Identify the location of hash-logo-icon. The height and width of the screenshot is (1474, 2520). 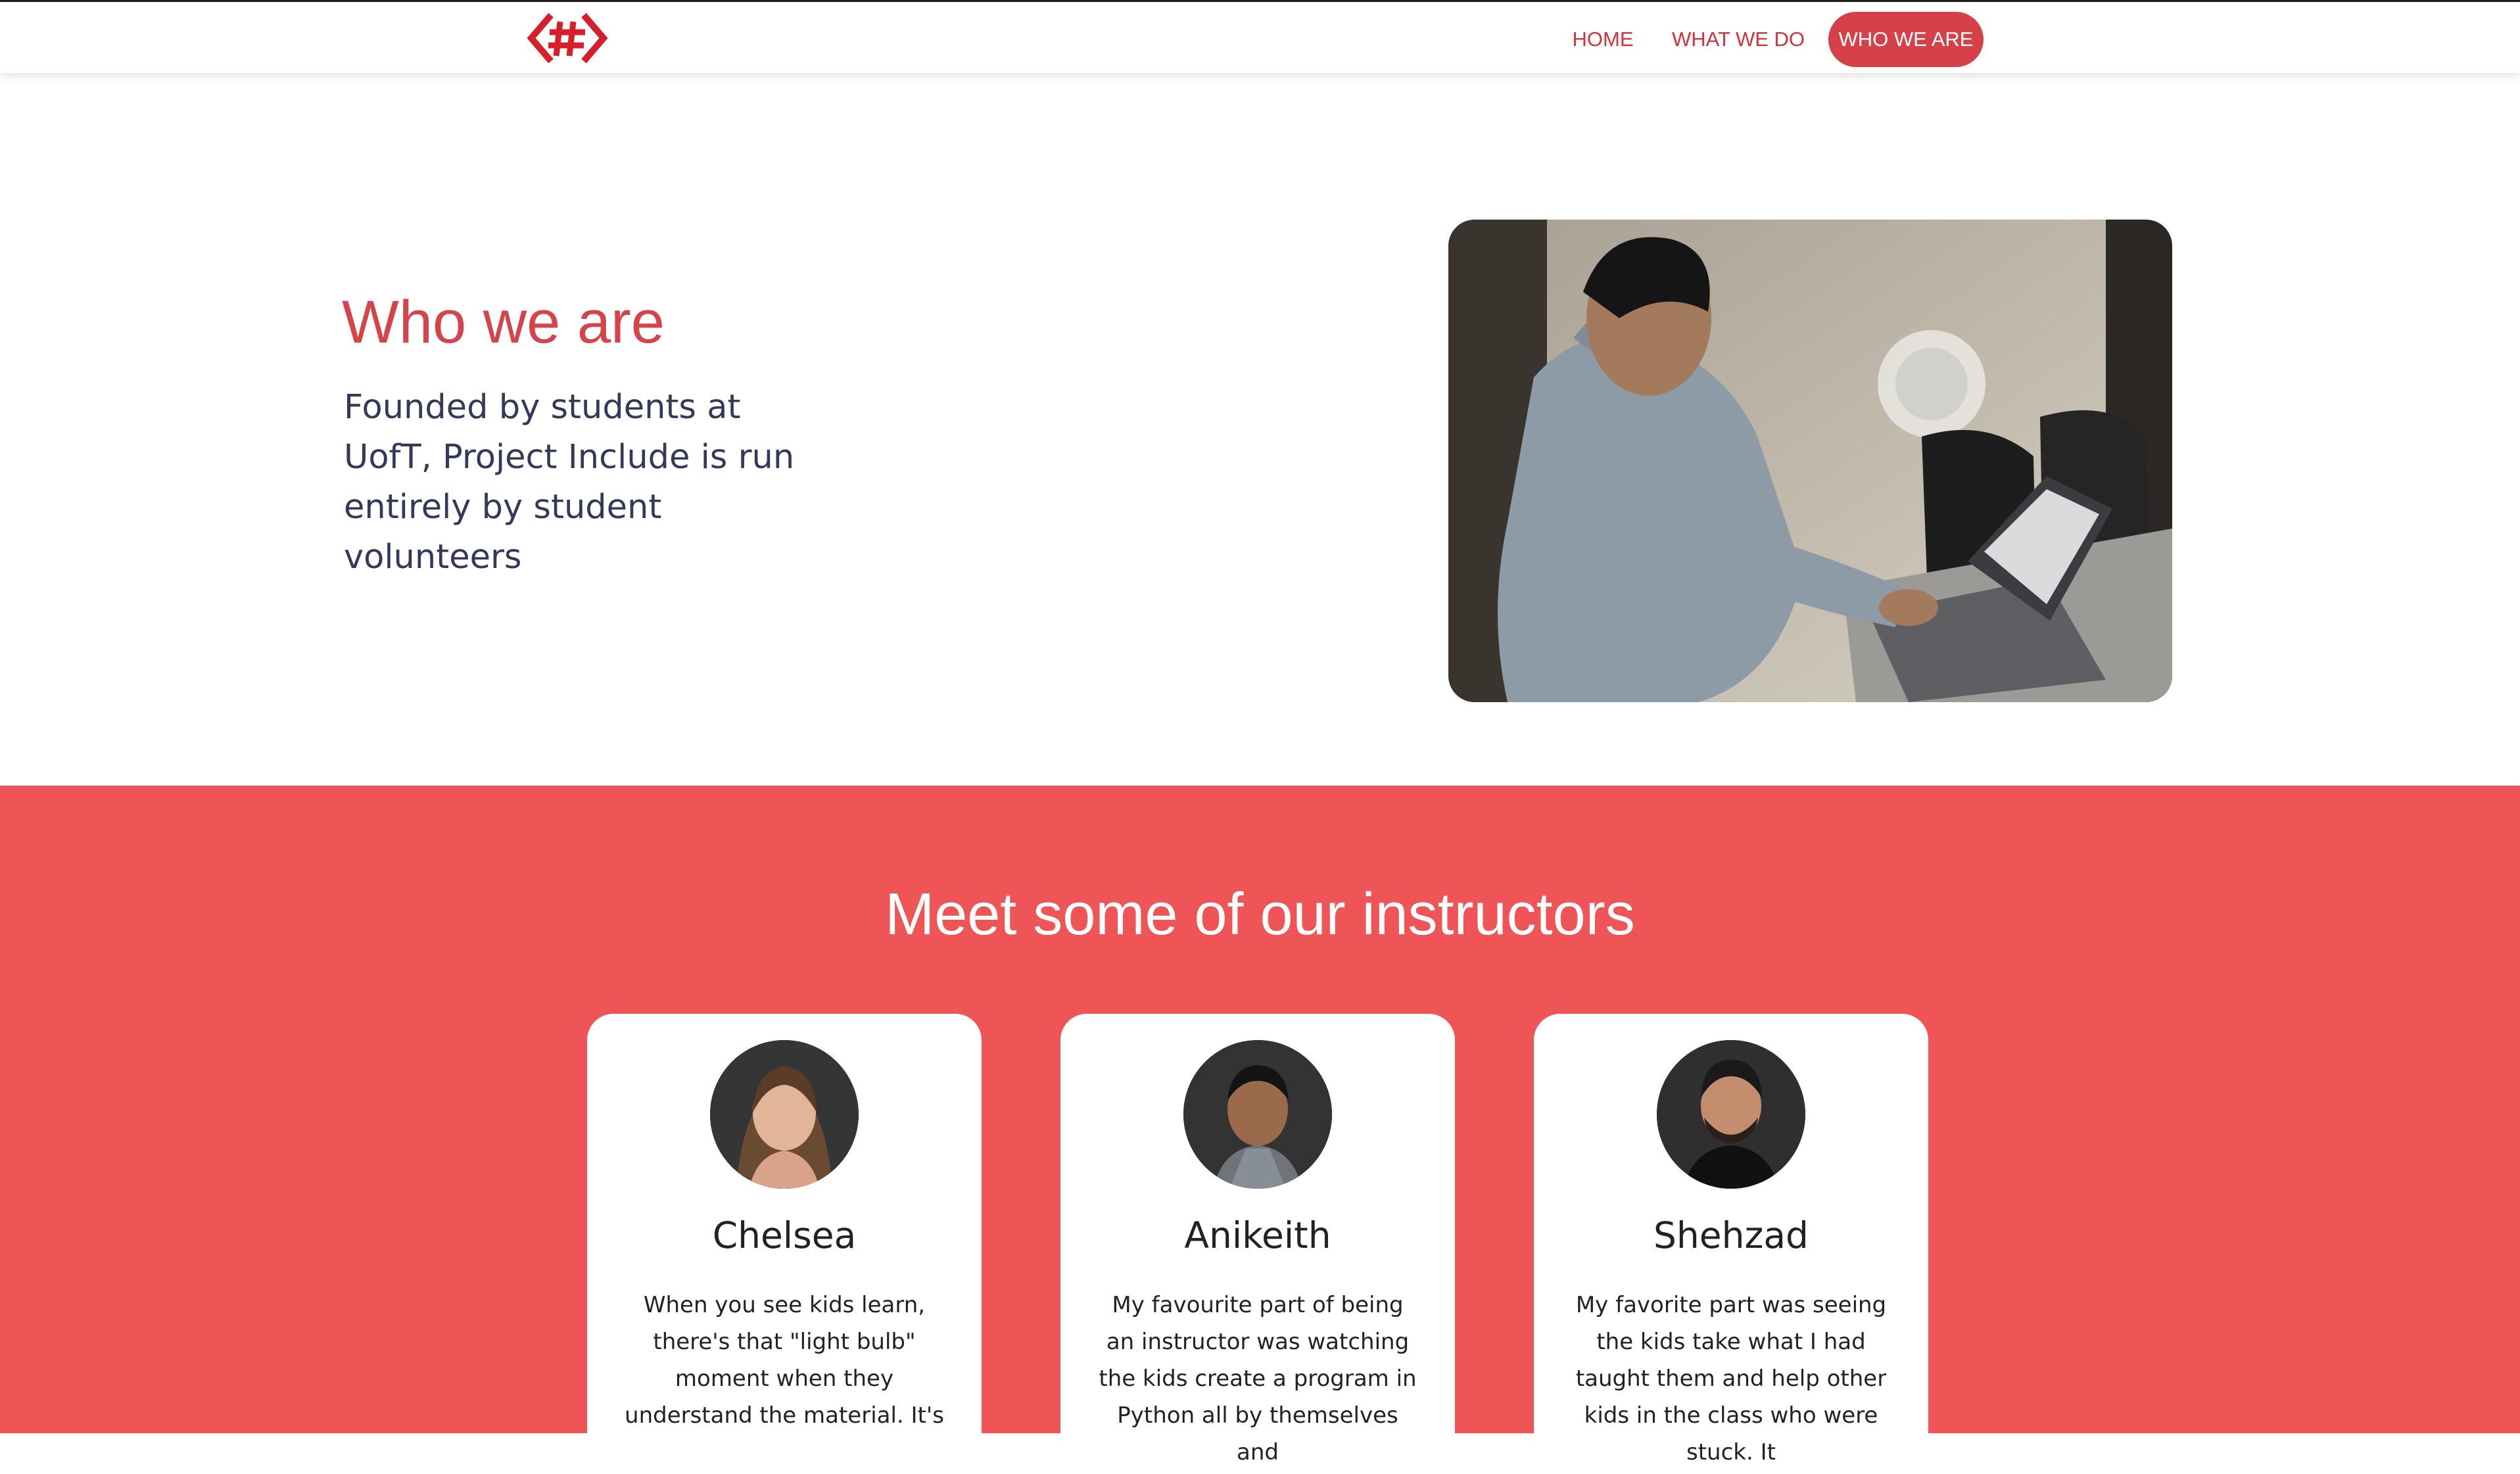
(567, 38).